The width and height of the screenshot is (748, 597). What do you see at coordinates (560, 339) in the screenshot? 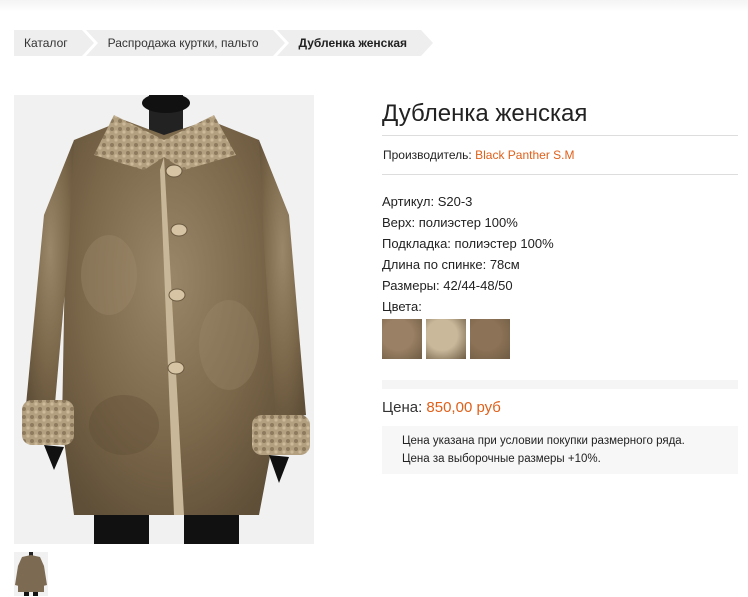
I see `color-swatches` at bounding box center [560, 339].